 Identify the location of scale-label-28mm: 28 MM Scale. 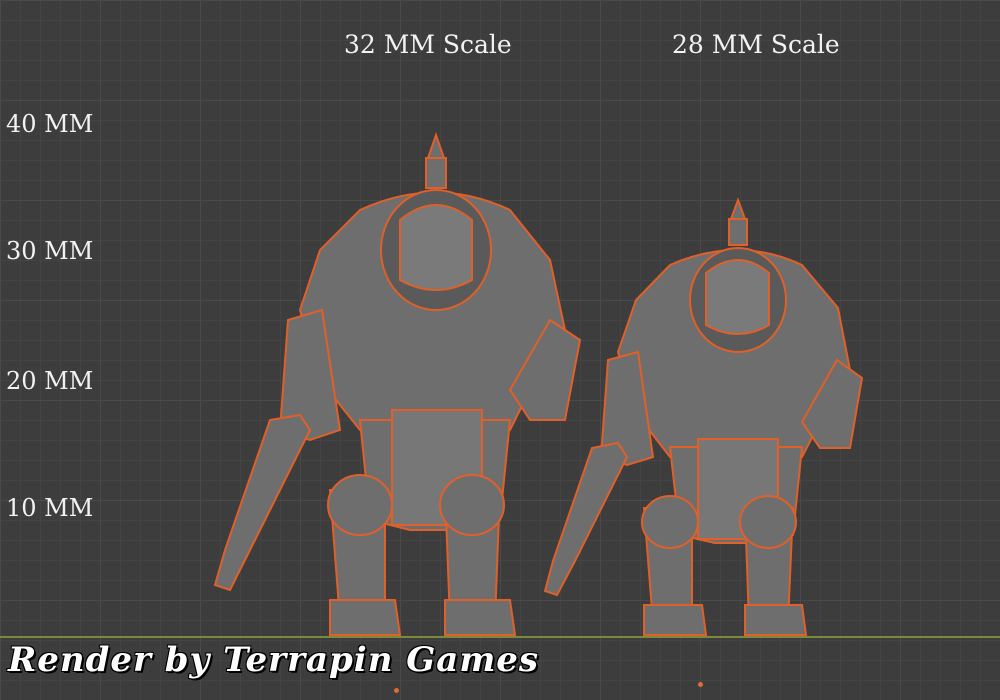
(756, 44).